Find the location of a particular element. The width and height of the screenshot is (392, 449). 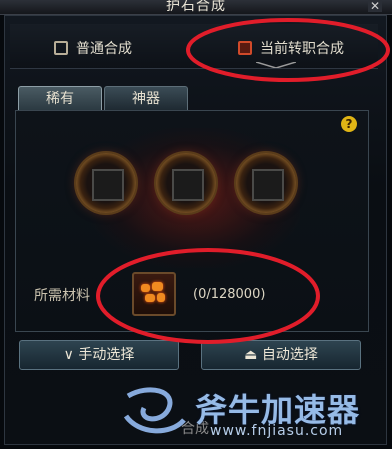

highlight-ellipse-material is located at coordinates (208, 296).